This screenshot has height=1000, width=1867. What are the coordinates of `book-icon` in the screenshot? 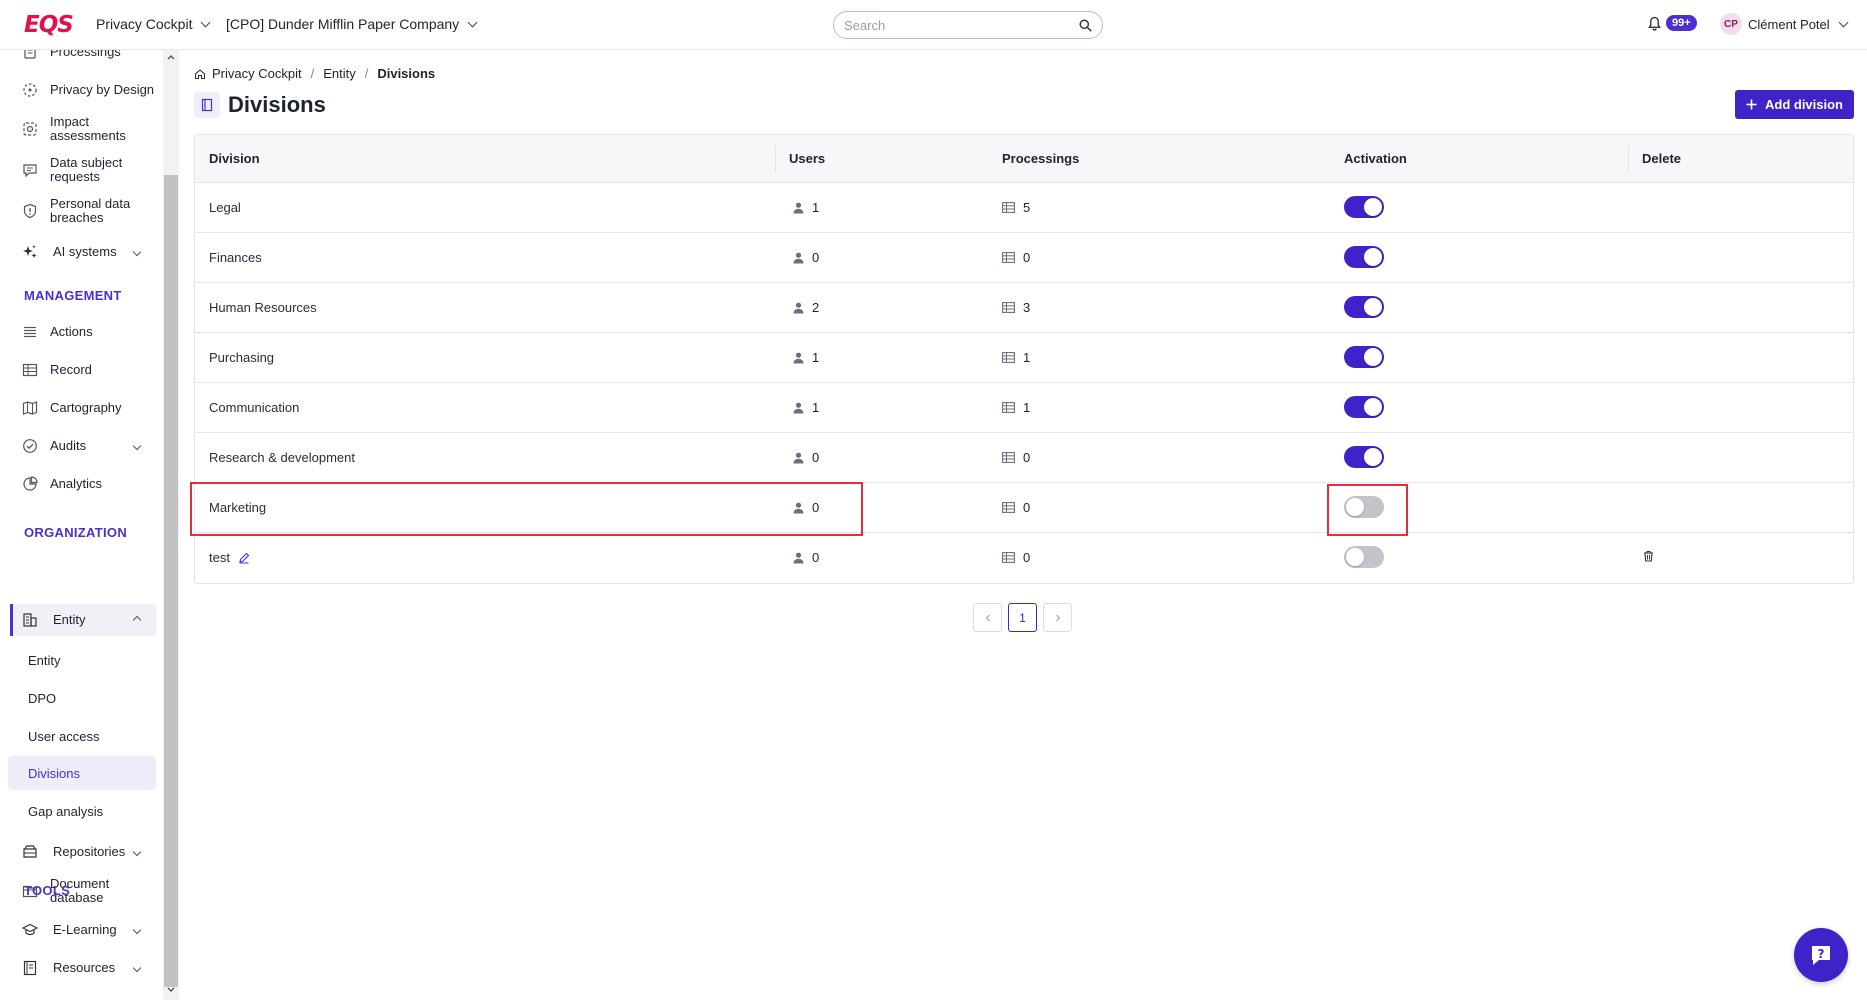 It's located at (30, 968).